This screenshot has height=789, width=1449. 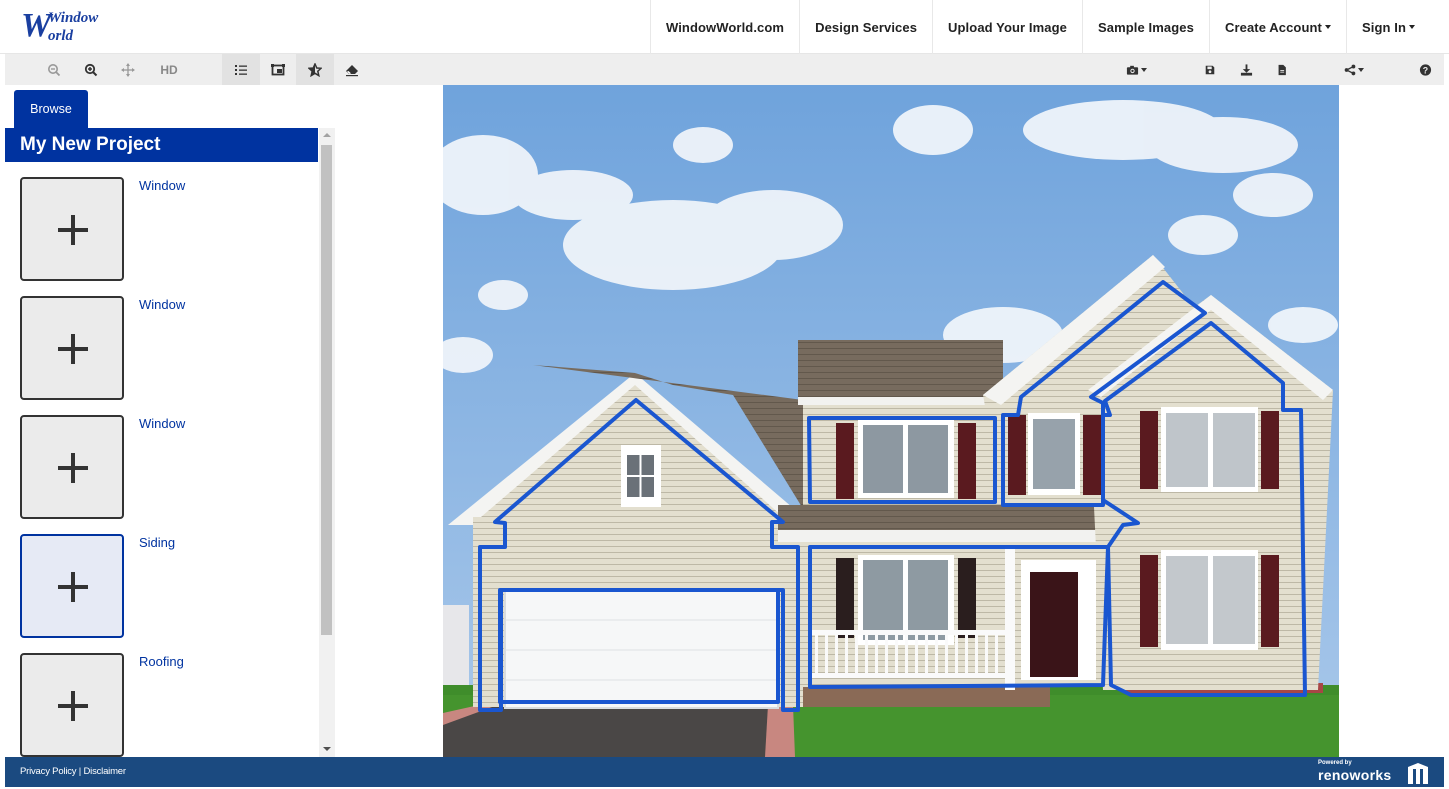 I want to click on zoom-in-icon, so click(x=91, y=69).